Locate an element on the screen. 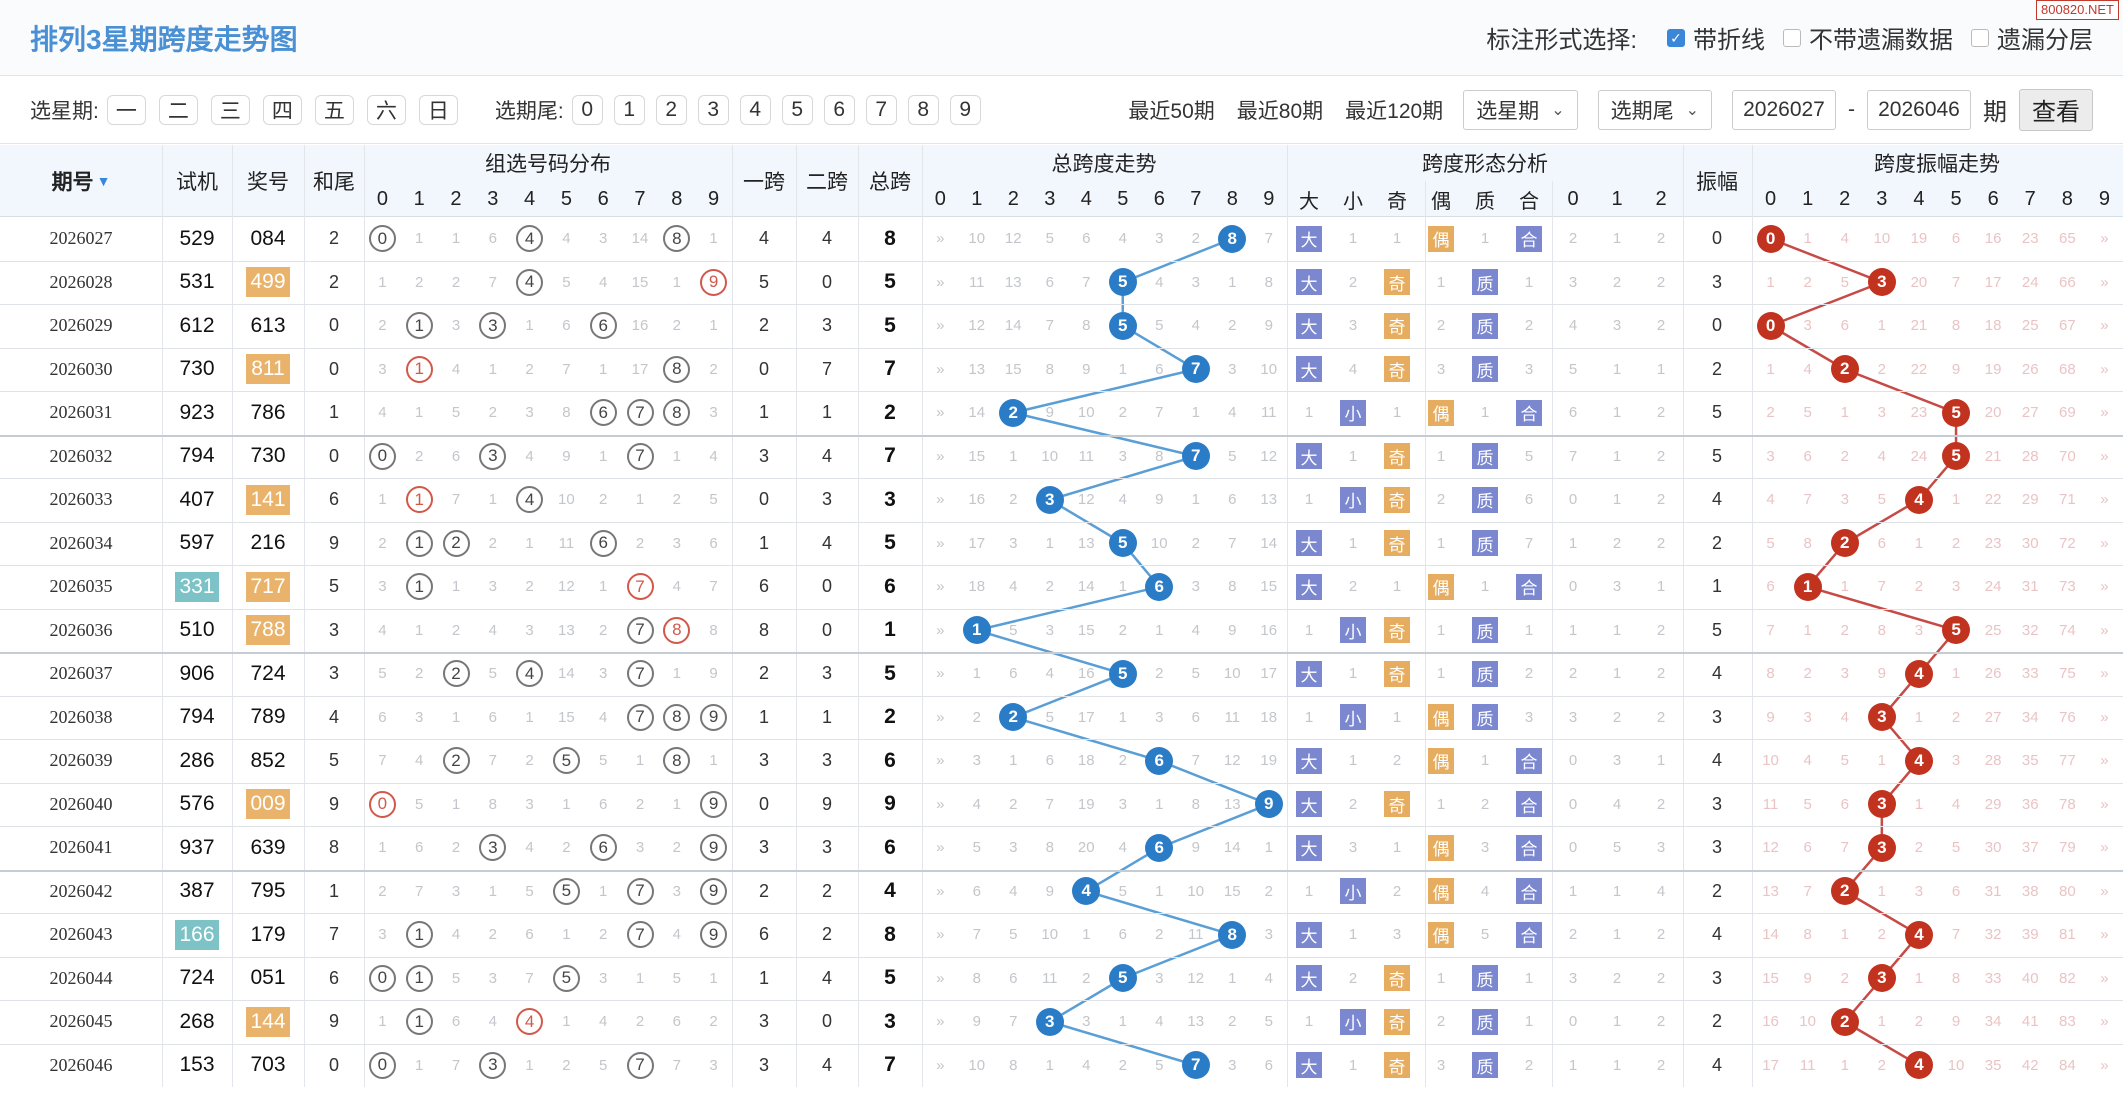 The height and width of the screenshot is (1099, 2123). amplitude-ball: 5 is located at coordinates (1956, 630).